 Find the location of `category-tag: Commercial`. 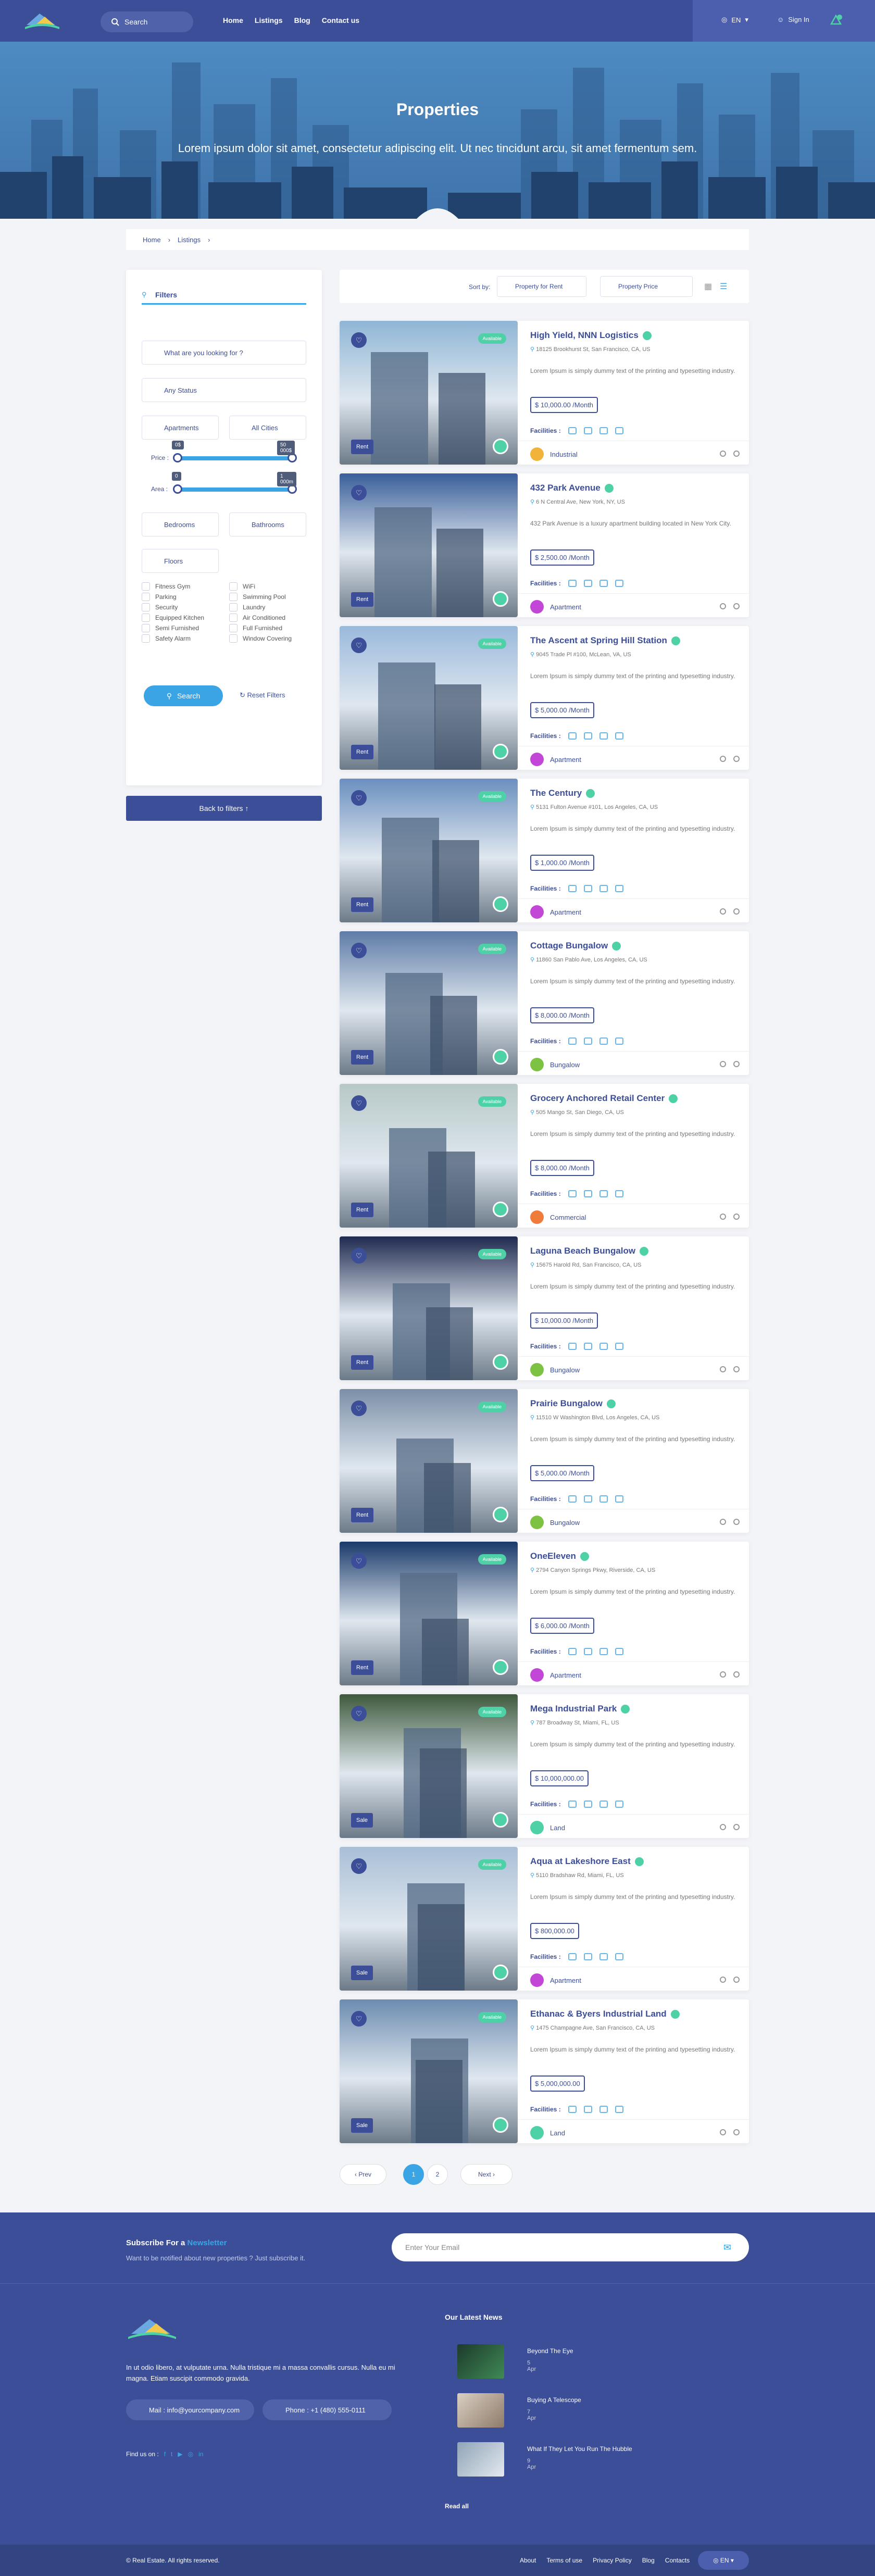

category-tag: Commercial is located at coordinates (558, 1217).